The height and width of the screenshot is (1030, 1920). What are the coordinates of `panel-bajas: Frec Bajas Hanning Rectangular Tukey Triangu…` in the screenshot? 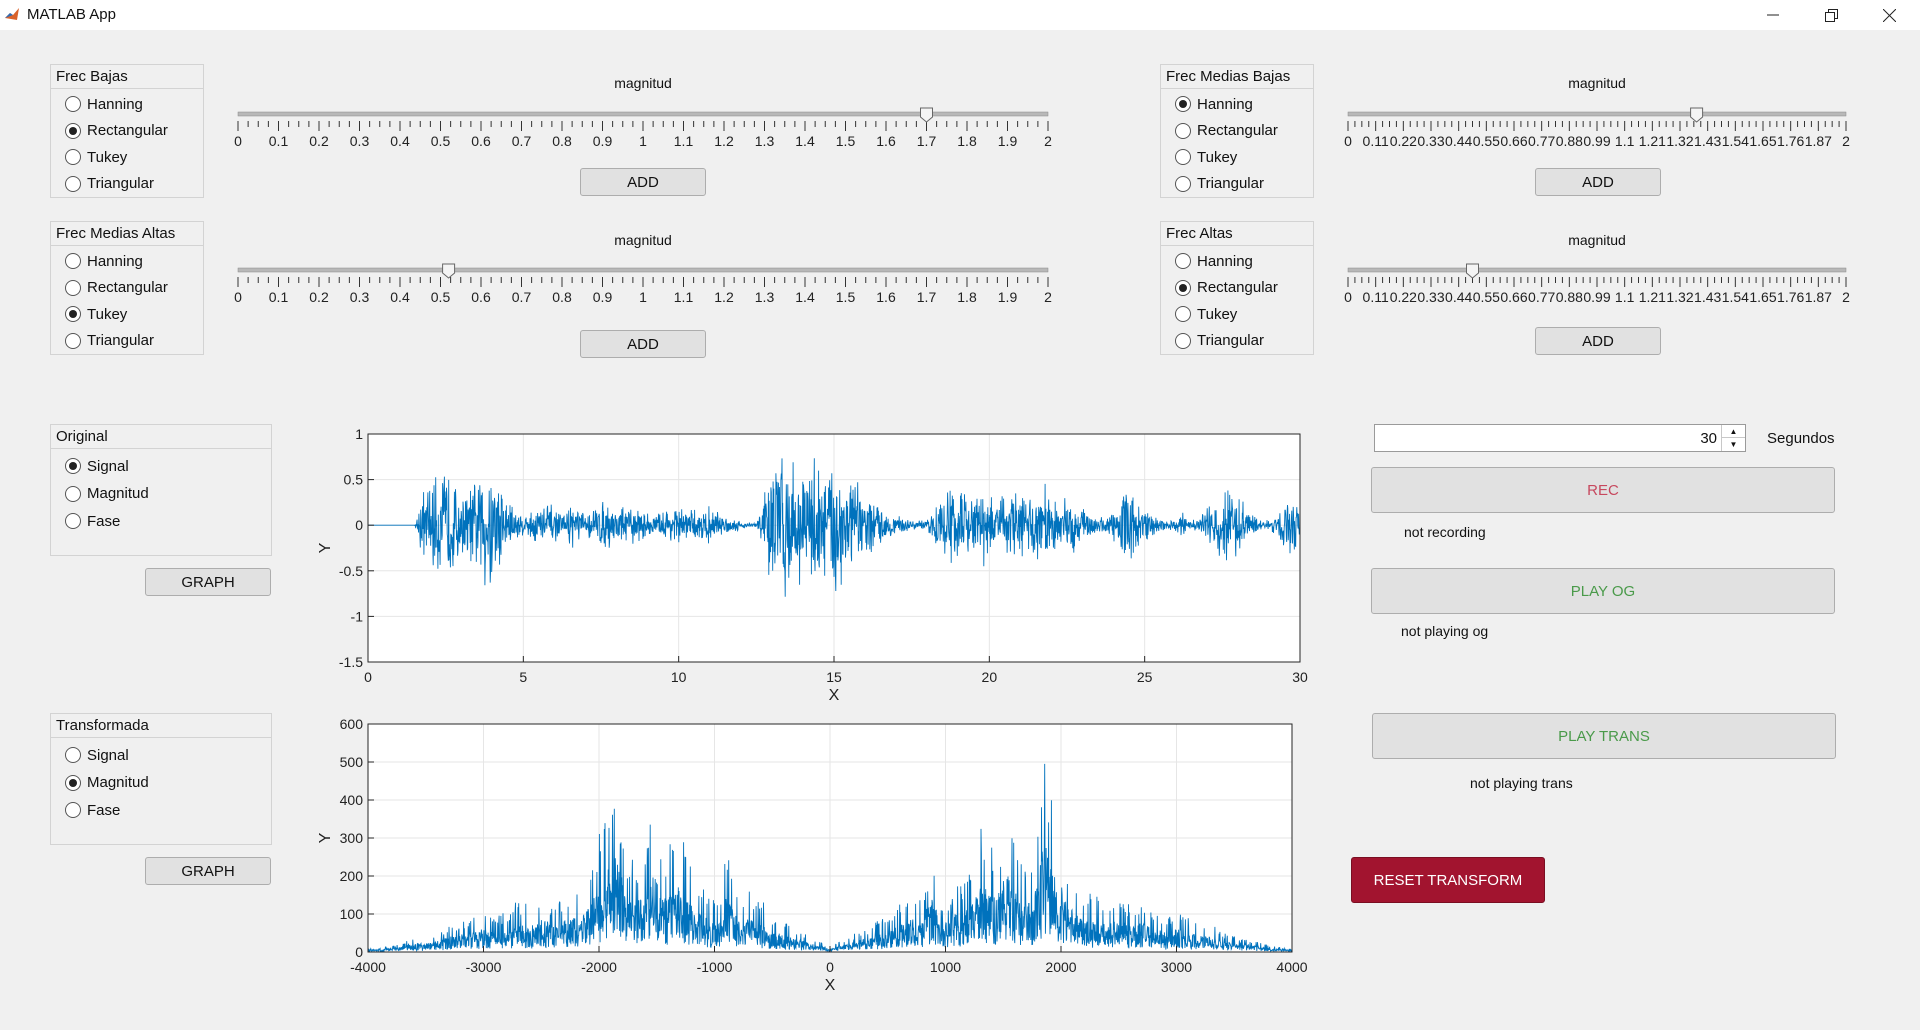 It's located at (127, 131).